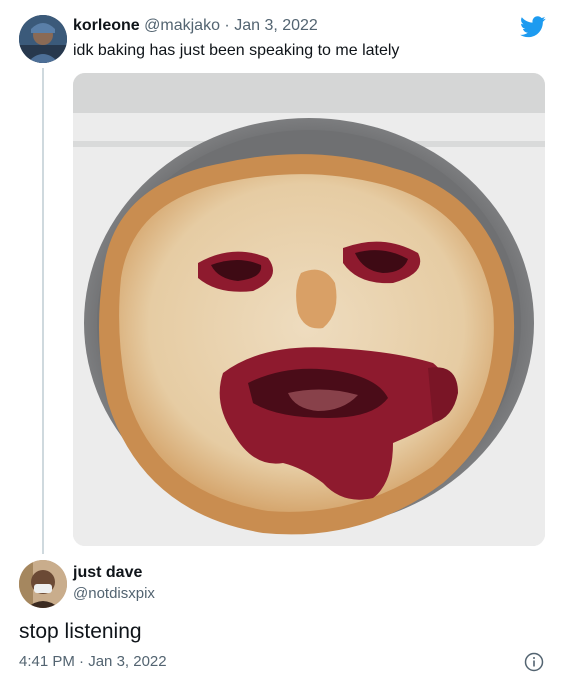 The image size is (563, 674). I want to click on reply-display-name: just dave, so click(107, 573).